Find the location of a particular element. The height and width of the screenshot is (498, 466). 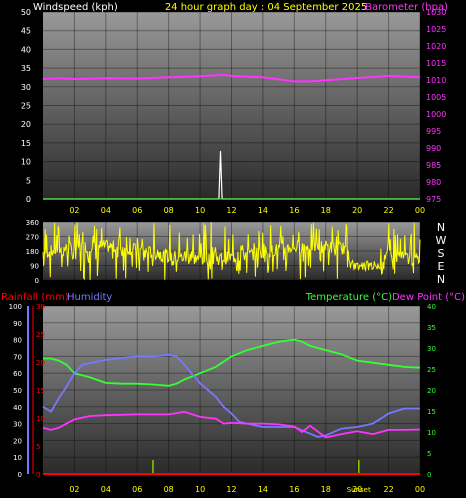

humidity-tick-label: 40 is located at coordinates (17, 408).